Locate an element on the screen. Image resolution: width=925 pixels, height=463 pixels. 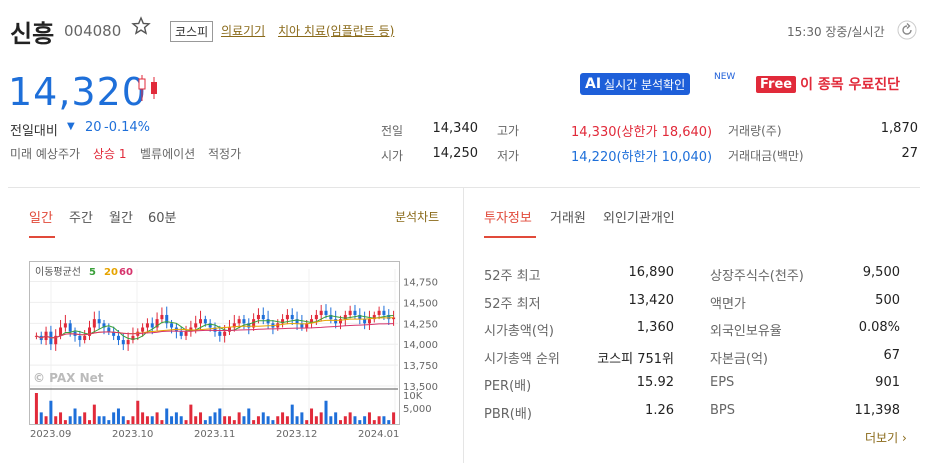
prev-close-value: 14,340 is located at coordinates (455, 128).